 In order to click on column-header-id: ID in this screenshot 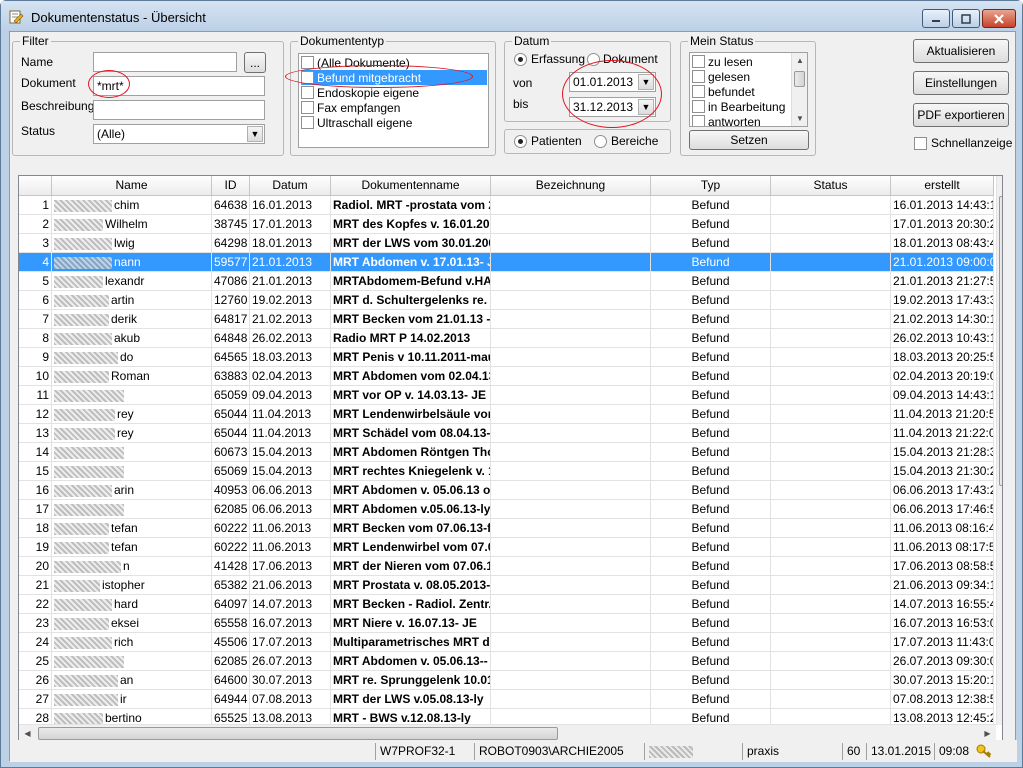, I will do `click(231, 186)`.